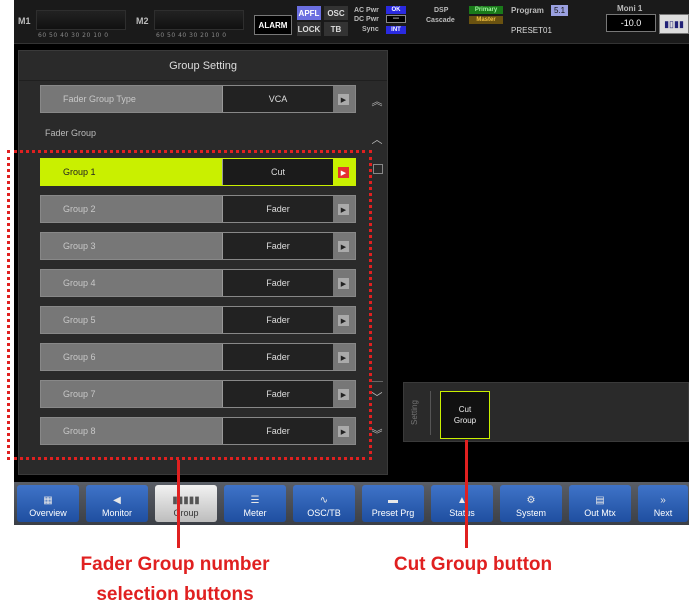 The height and width of the screenshot is (611, 689). I want to click on tab-label: Meter, so click(255, 513).